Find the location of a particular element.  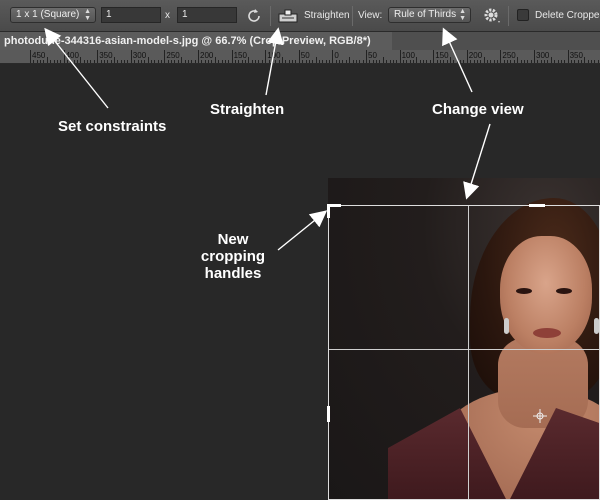

grid-line-horizontal is located at coordinates (464, 349).